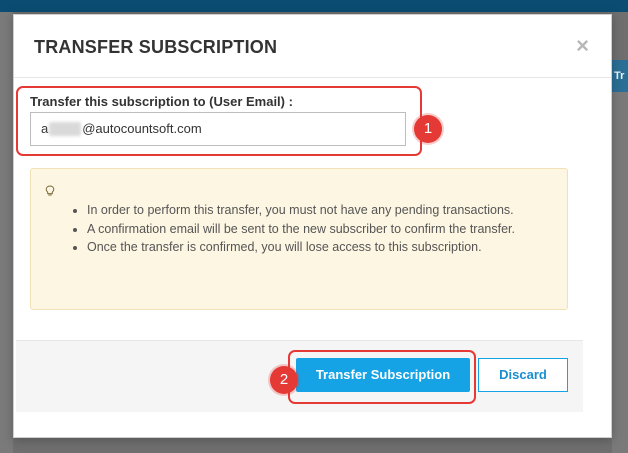 The width and height of the screenshot is (628, 453). Describe the element at coordinates (582, 46) in the screenshot. I see `close-icon: ×` at that location.